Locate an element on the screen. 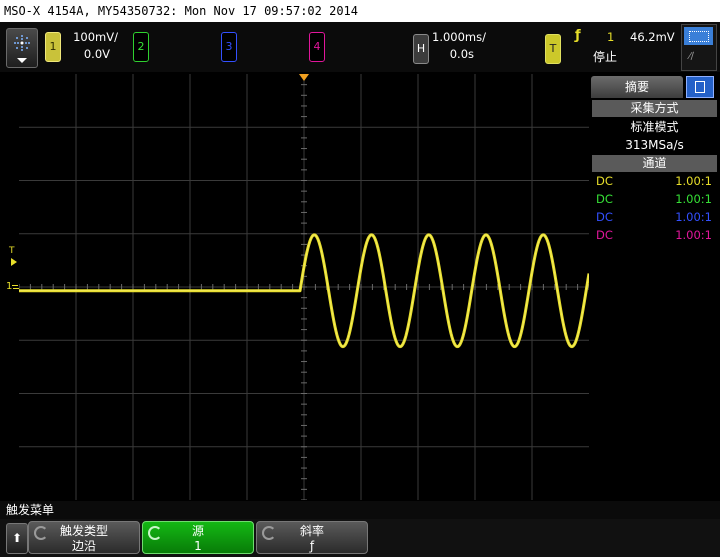  trigger-slope-softkey: 斜率 ƒ is located at coordinates (312, 537).